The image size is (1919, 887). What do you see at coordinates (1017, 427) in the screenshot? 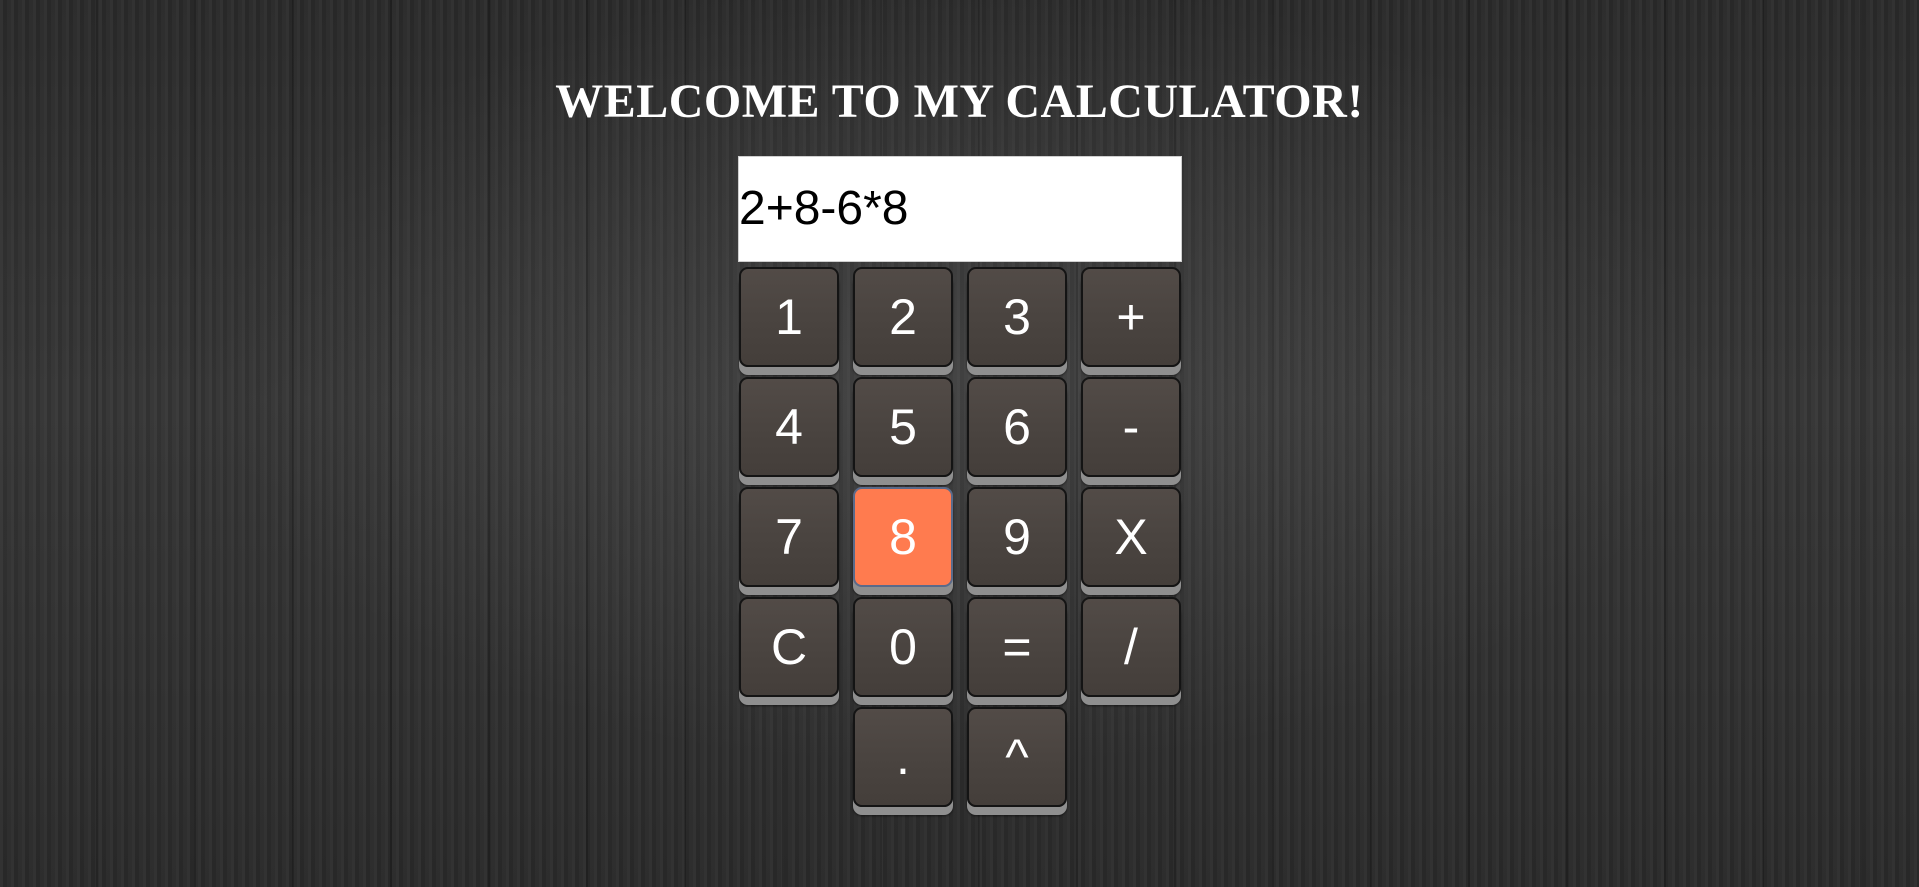
I see `key-6-button: 6` at bounding box center [1017, 427].